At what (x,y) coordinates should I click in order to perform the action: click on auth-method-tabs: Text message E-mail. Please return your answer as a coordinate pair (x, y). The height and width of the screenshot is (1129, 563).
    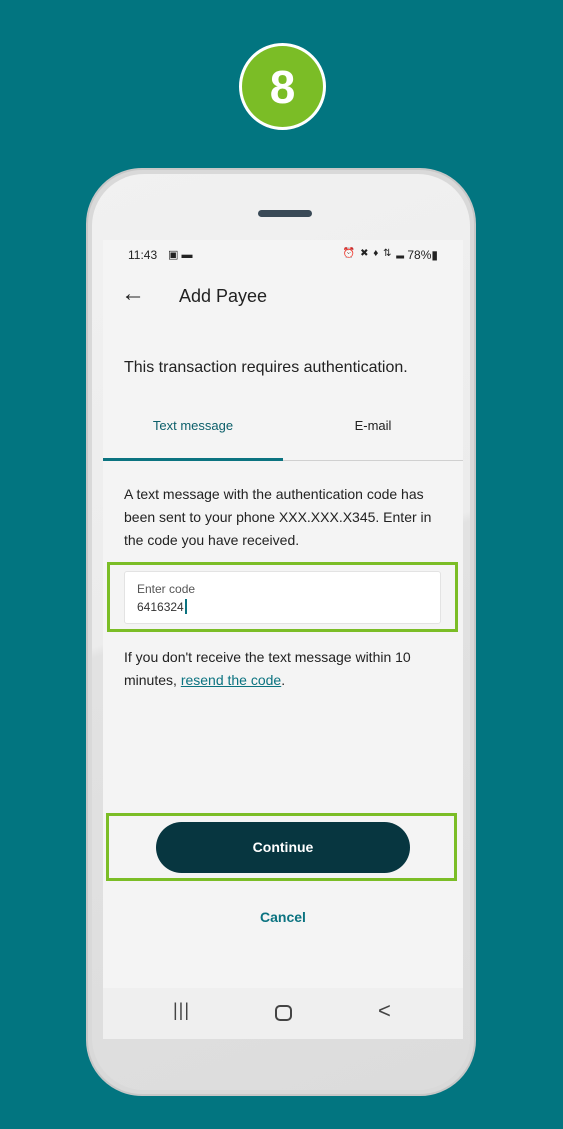
    Looking at the image, I should click on (283, 436).